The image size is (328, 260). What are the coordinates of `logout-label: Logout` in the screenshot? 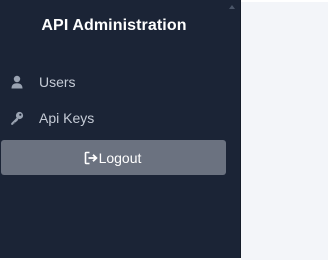 It's located at (120, 157).